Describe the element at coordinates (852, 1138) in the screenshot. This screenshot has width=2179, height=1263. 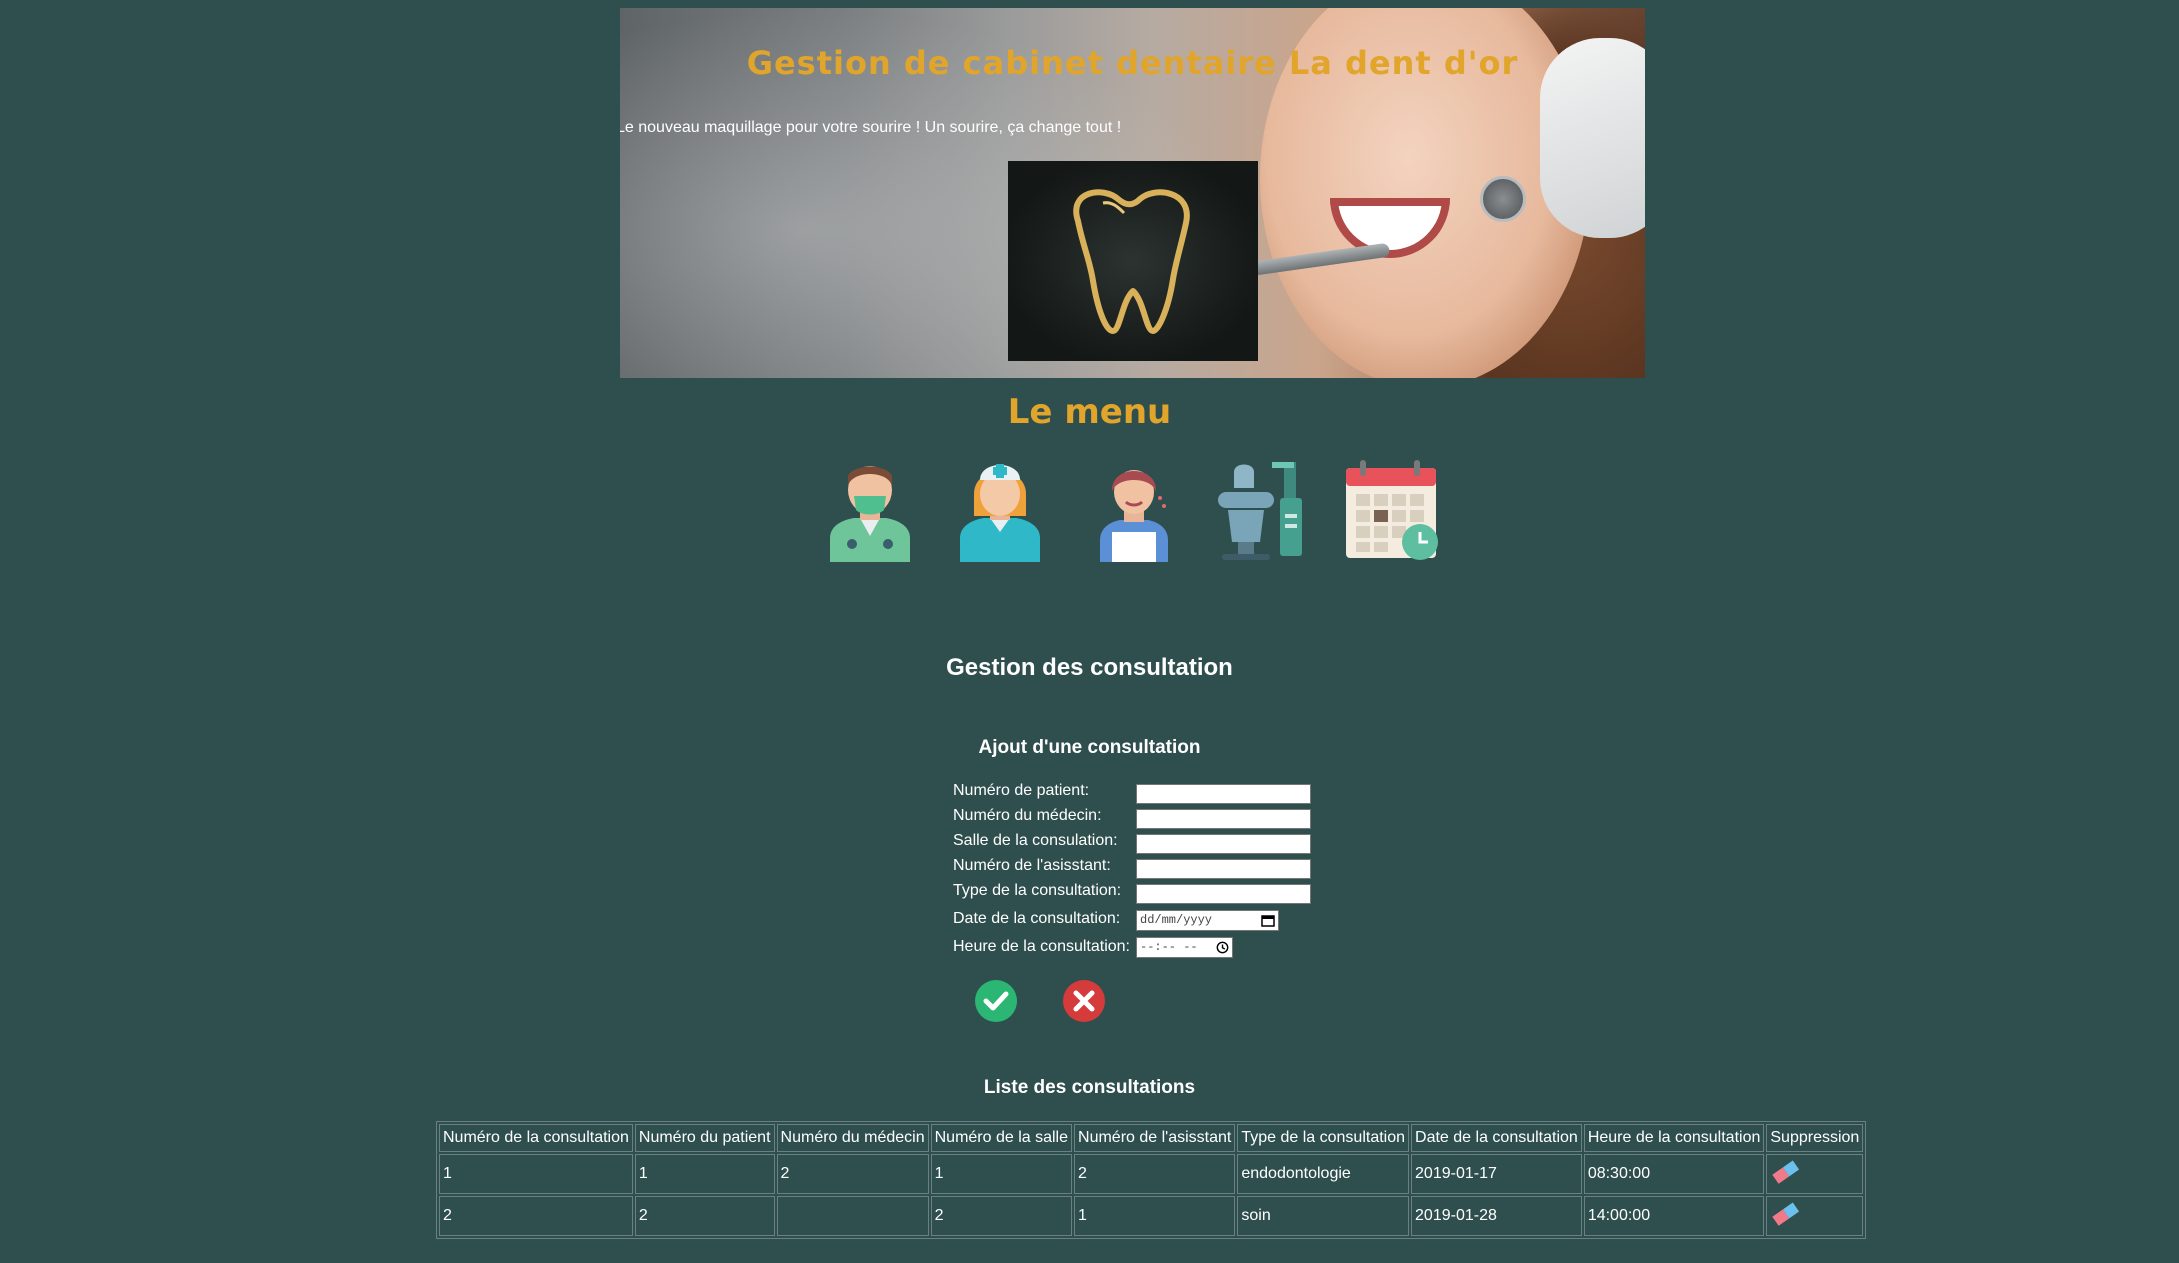
I see `column-header: Numéro du médecin` at that location.